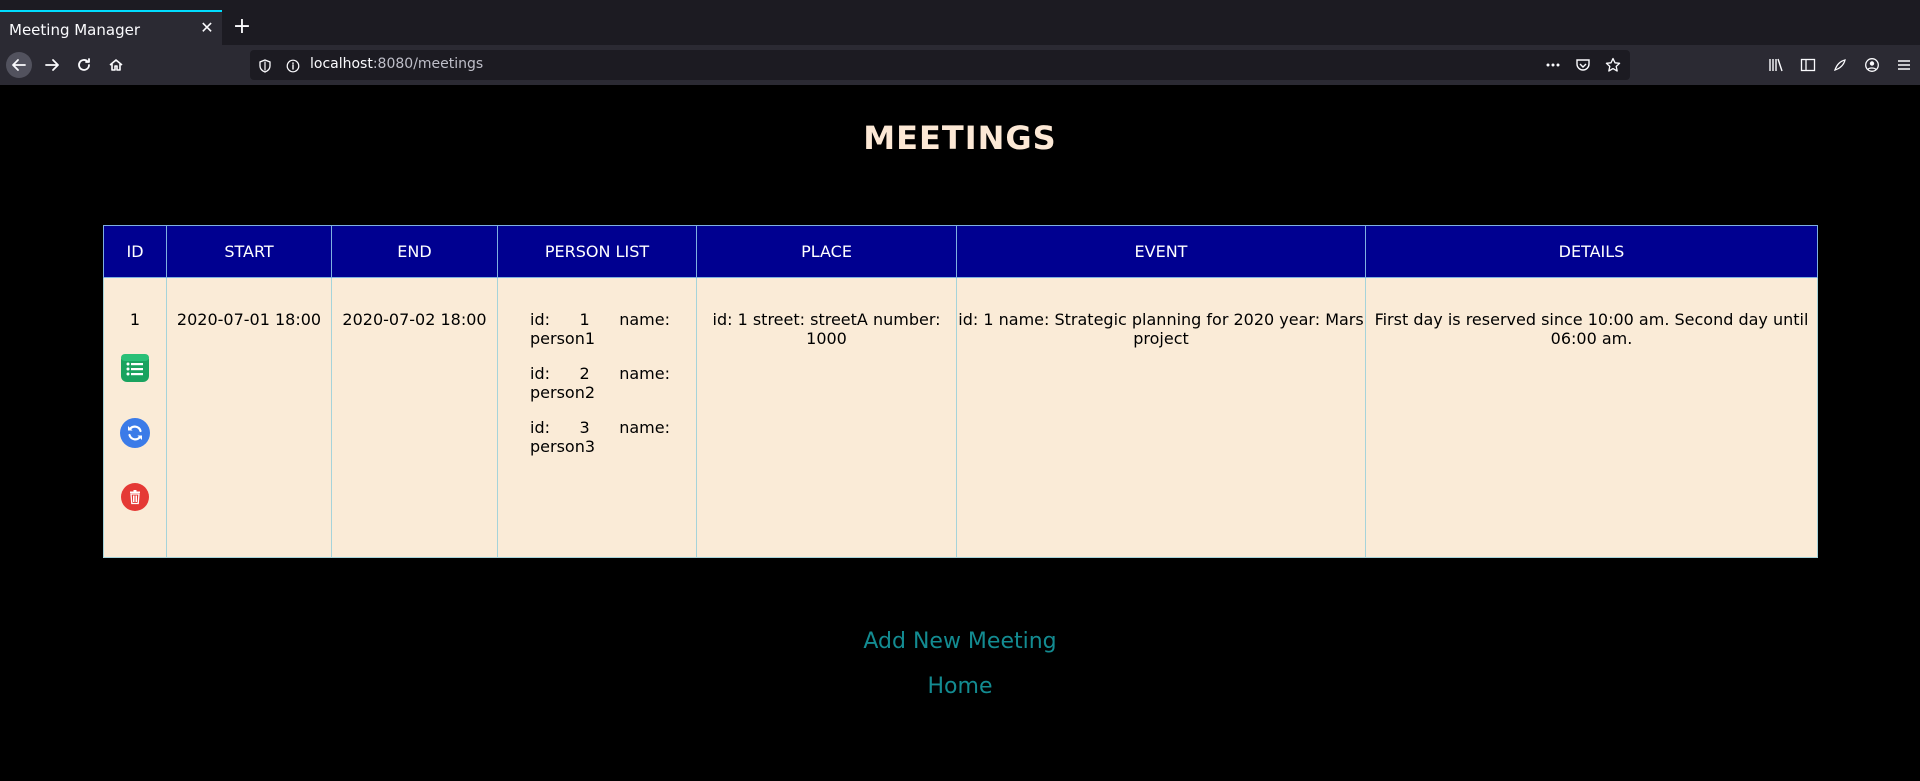 This screenshot has height=781, width=1920. Describe the element at coordinates (1553, 65) in the screenshot. I see `page-actions-icon` at that location.